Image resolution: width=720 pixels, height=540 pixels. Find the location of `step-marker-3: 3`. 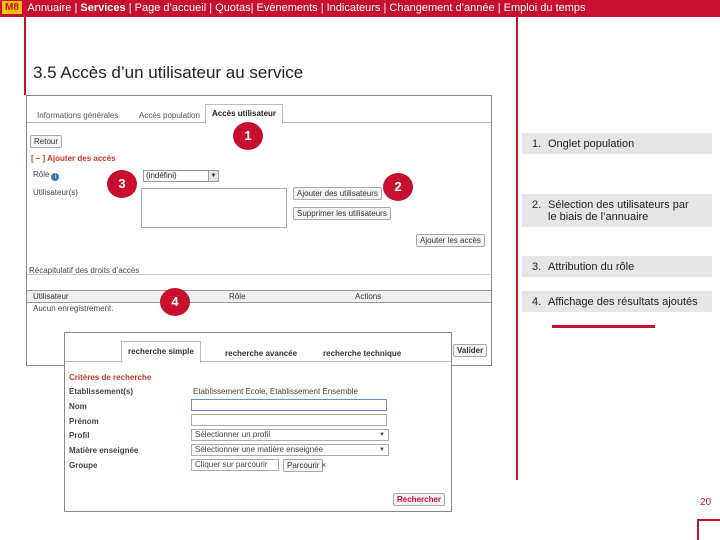

step-marker-3: 3 is located at coordinates (122, 184).